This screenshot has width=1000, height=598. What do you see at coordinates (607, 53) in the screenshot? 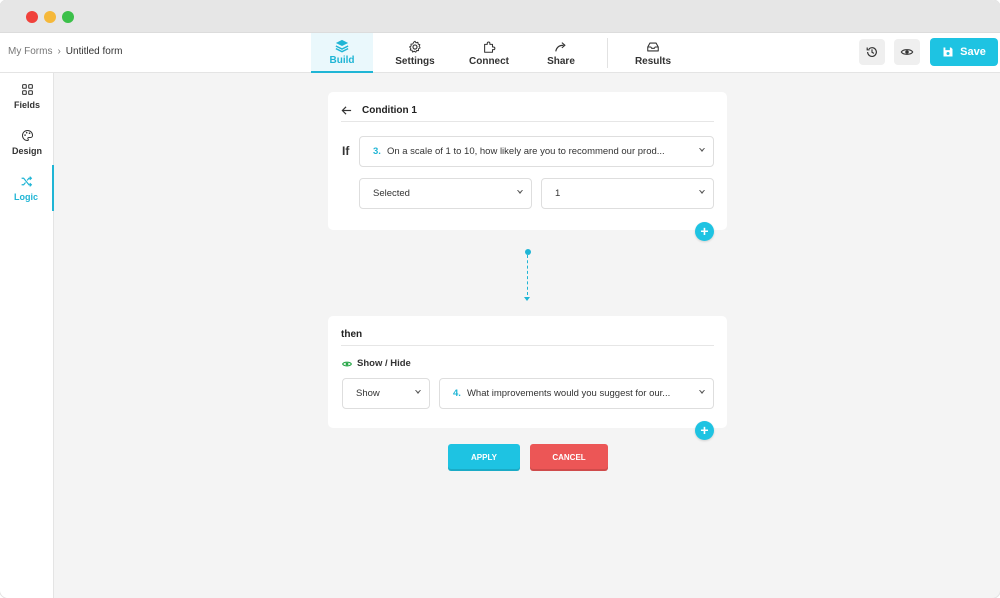
I see `nav-divider` at bounding box center [607, 53].